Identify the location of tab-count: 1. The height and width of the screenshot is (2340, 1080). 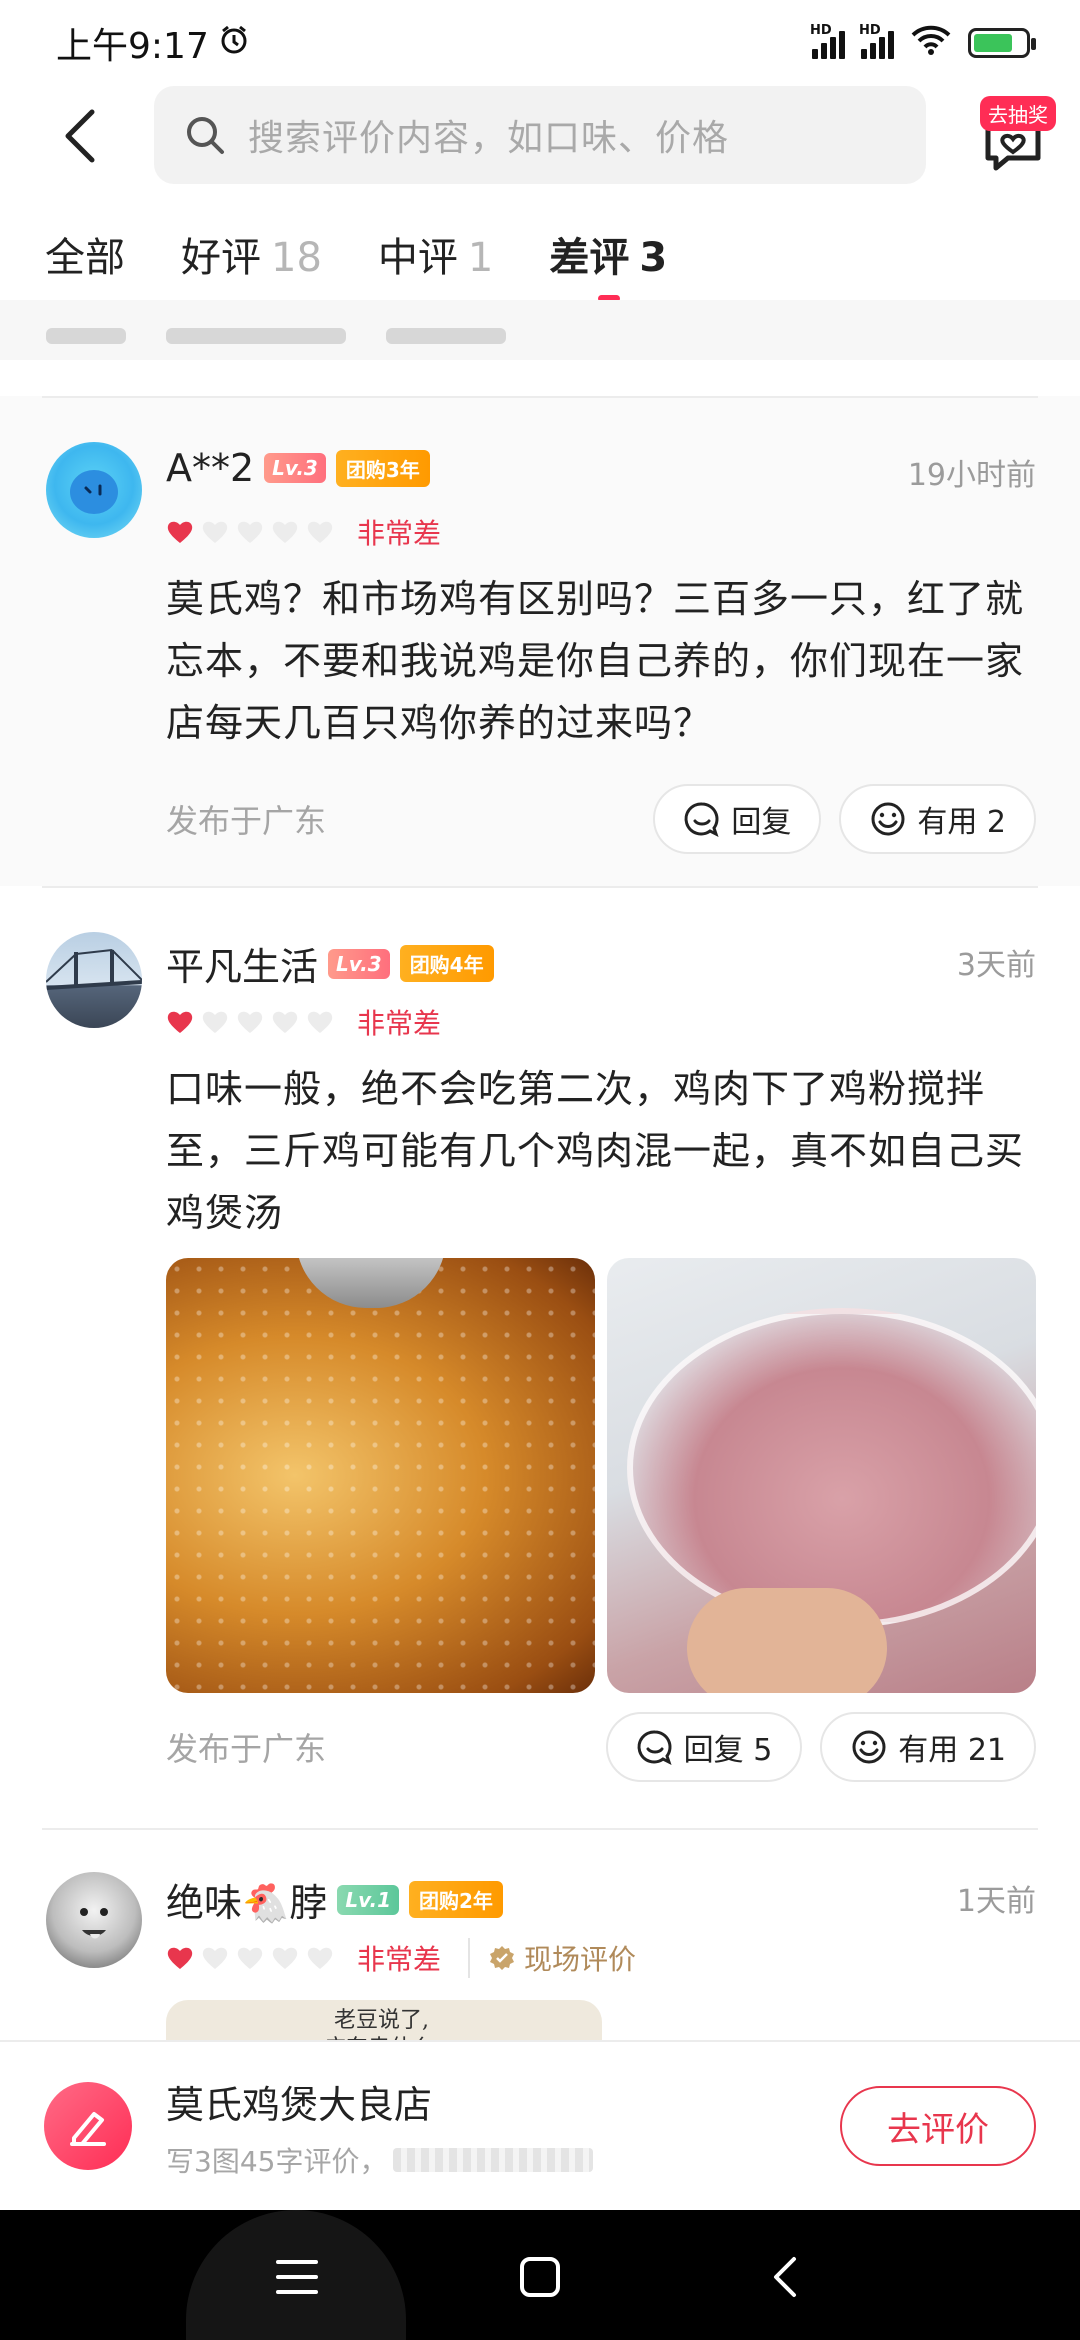
(480, 258).